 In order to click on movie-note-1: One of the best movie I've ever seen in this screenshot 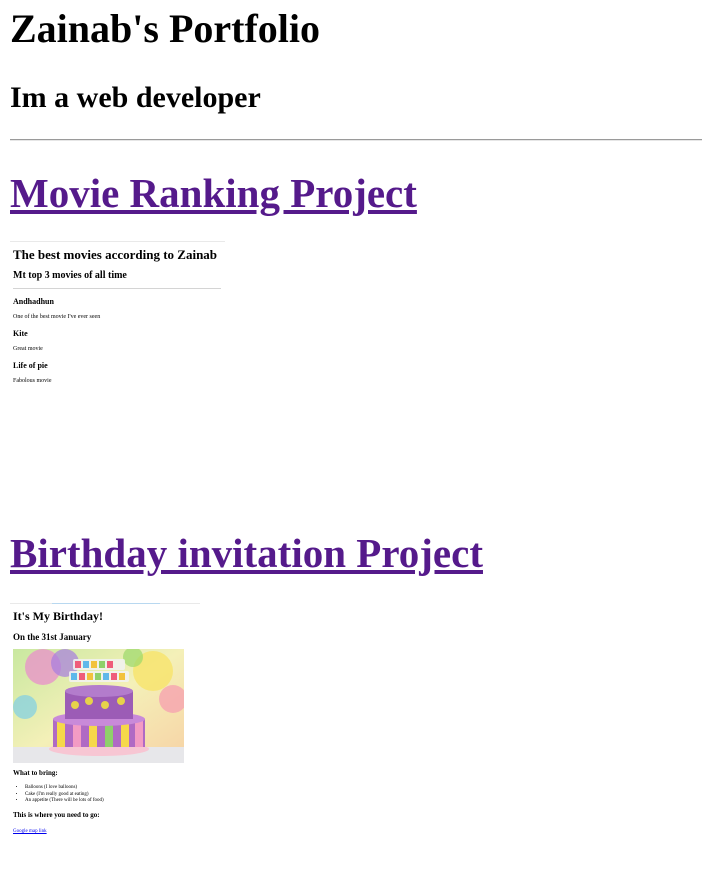, I will do `click(57, 317)`.